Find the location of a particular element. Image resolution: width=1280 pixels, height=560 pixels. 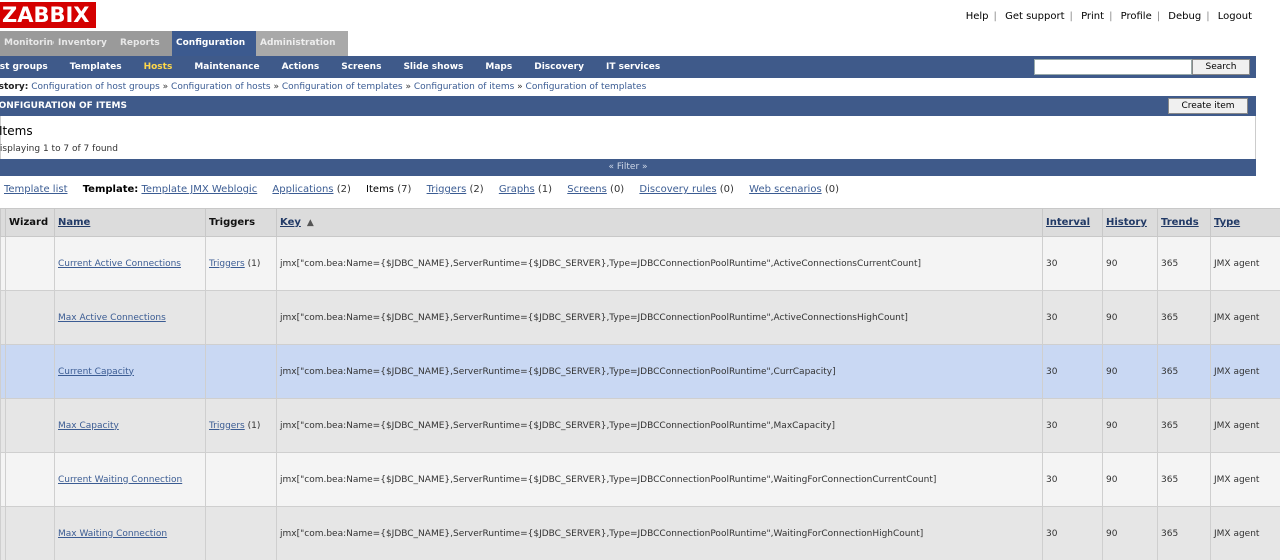

web-scenarios-link: Web scenarios is located at coordinates (785, 189).